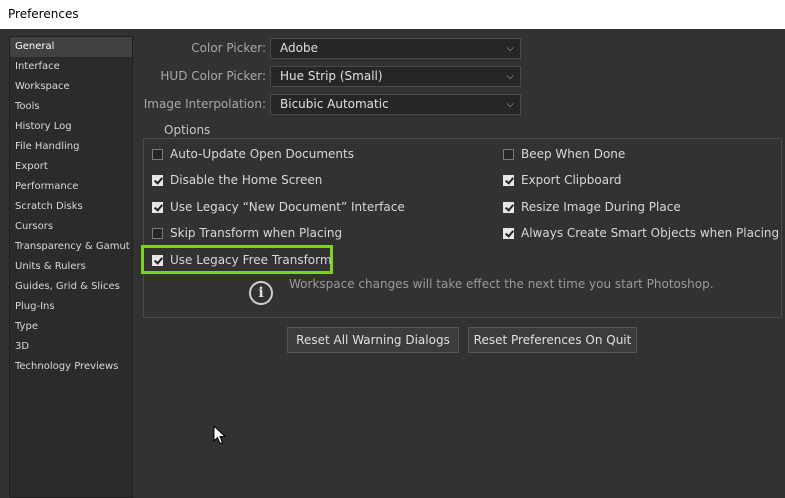 The image size is (785, 498). What do you see at coordinates (650, 233) in the screenshot?
I see `smart-objects-label: Always Create Smart Objects when Placing` at bounding box center [650, 233].